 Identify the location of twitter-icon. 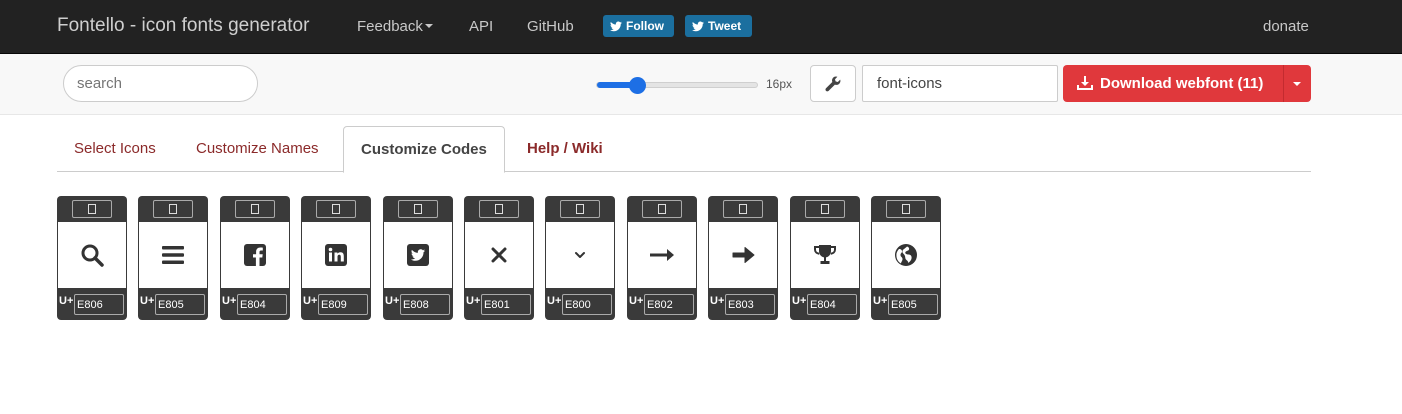
(418, 255).